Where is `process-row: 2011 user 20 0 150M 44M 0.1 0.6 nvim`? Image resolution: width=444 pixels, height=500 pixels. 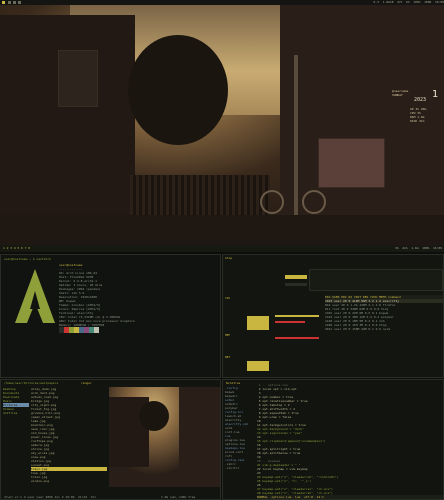
process-row: 2011 user 20 0 150M 44M 0.1 0.6 nvim is located at coordinates (358, 329).